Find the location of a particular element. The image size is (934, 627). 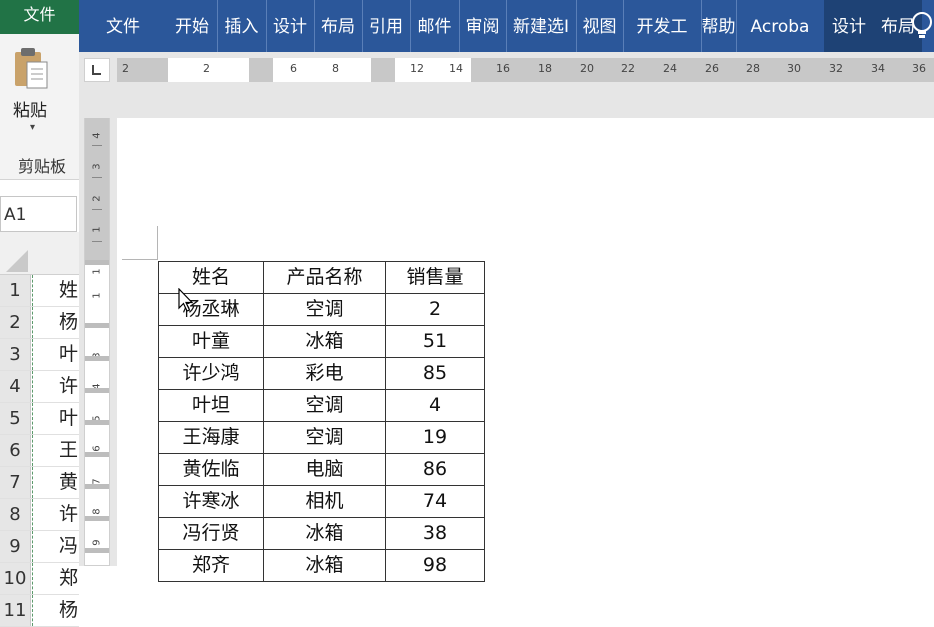

excel-row: 3叶 is located at coordinates (39, 355).